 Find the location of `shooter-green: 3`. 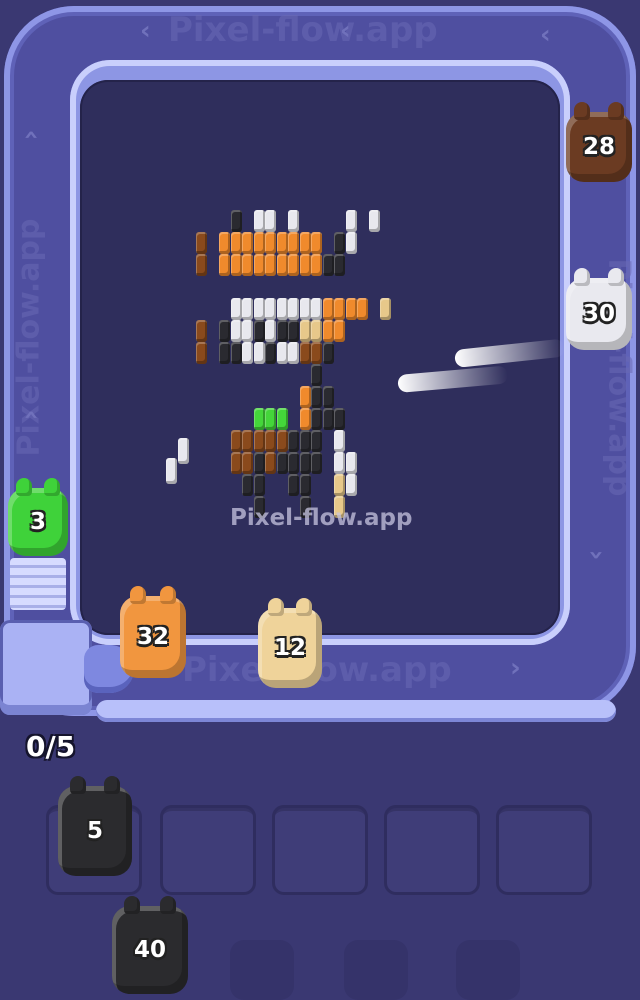

shooter-green: 3 is located at coordinates (38, 517).